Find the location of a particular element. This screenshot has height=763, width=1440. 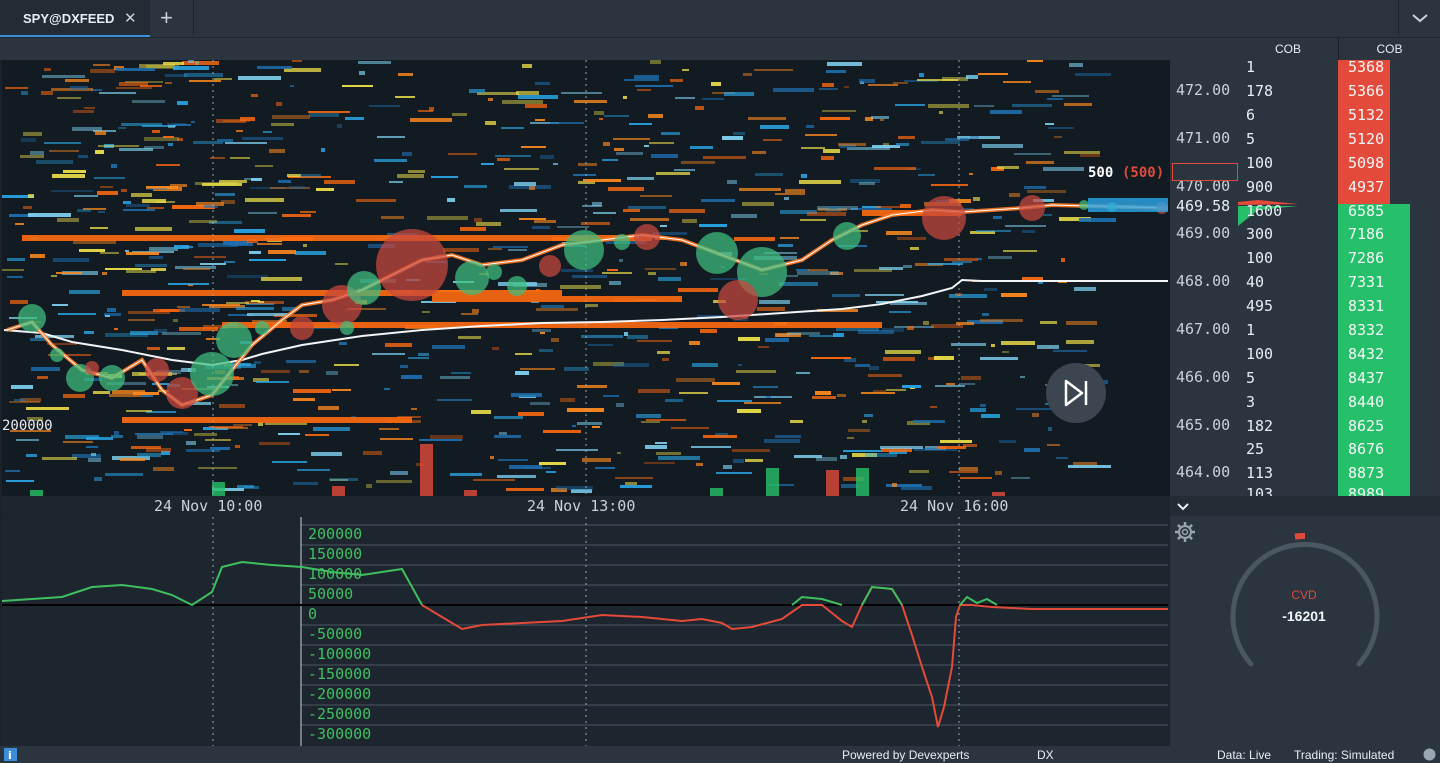

gear-icon is located at coordinates (1185, 532).